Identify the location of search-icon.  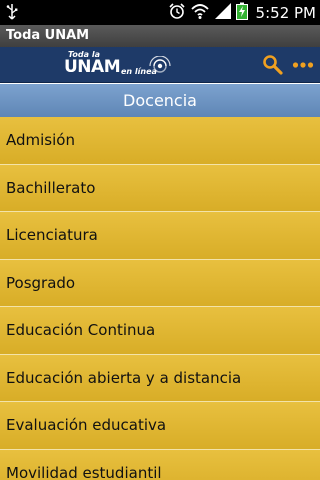
(273, 65).